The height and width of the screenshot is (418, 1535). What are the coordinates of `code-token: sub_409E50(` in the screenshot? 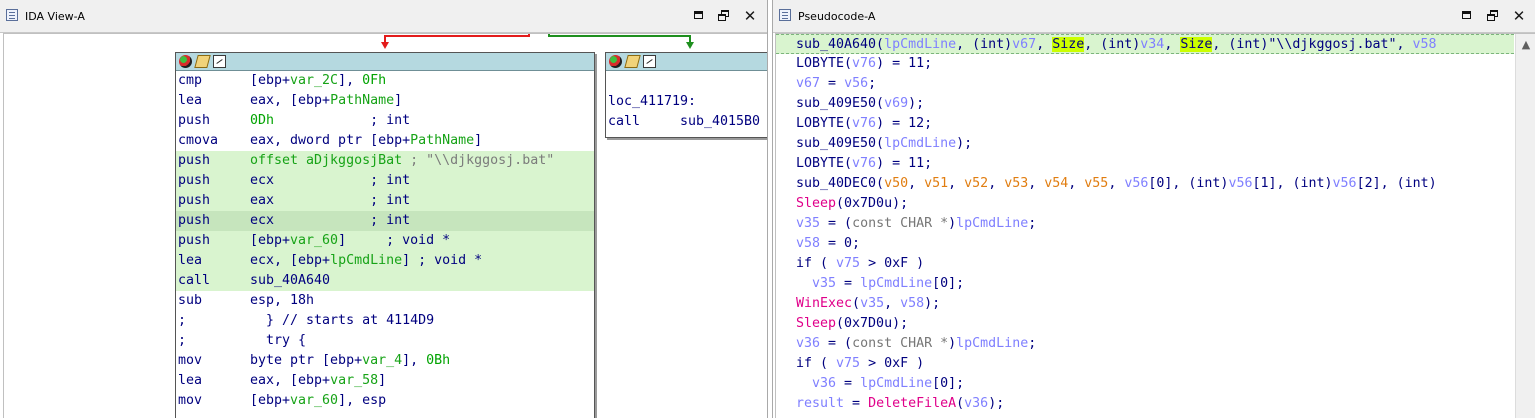 It's located at (840, 103).